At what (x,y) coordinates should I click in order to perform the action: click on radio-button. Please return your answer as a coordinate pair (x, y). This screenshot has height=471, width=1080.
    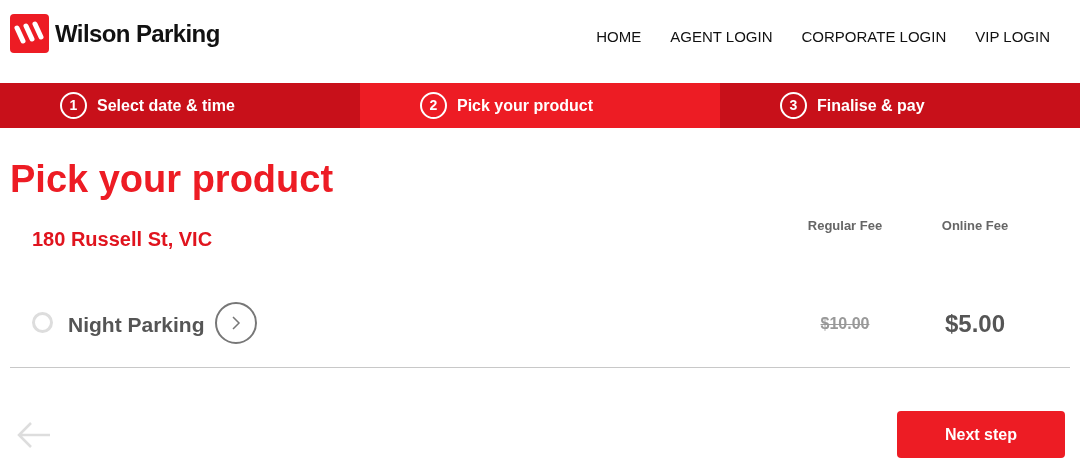
    Looking at the image, I should click on (42, 322).